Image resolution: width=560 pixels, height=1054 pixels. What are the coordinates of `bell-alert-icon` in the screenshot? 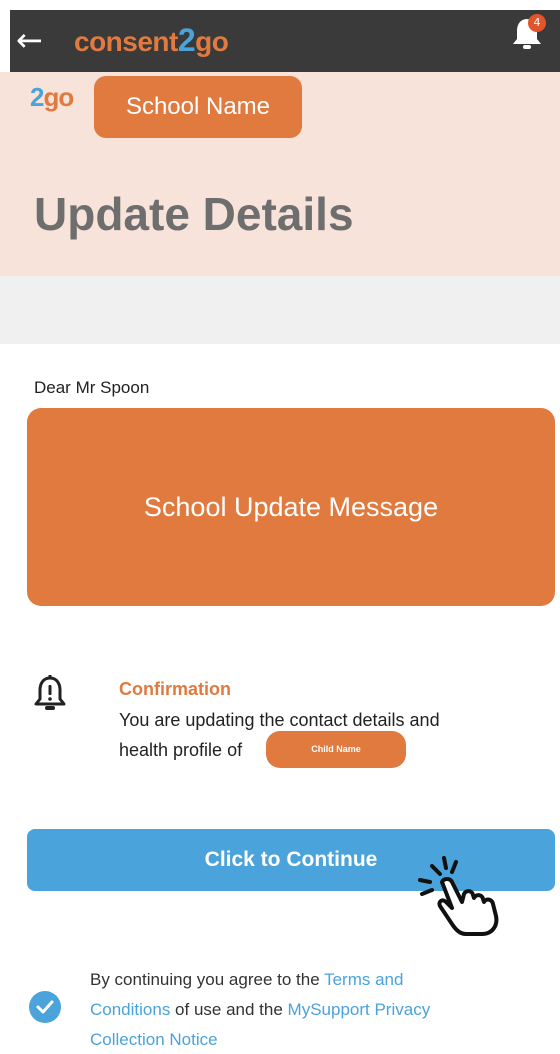 It's located at (50, 692).